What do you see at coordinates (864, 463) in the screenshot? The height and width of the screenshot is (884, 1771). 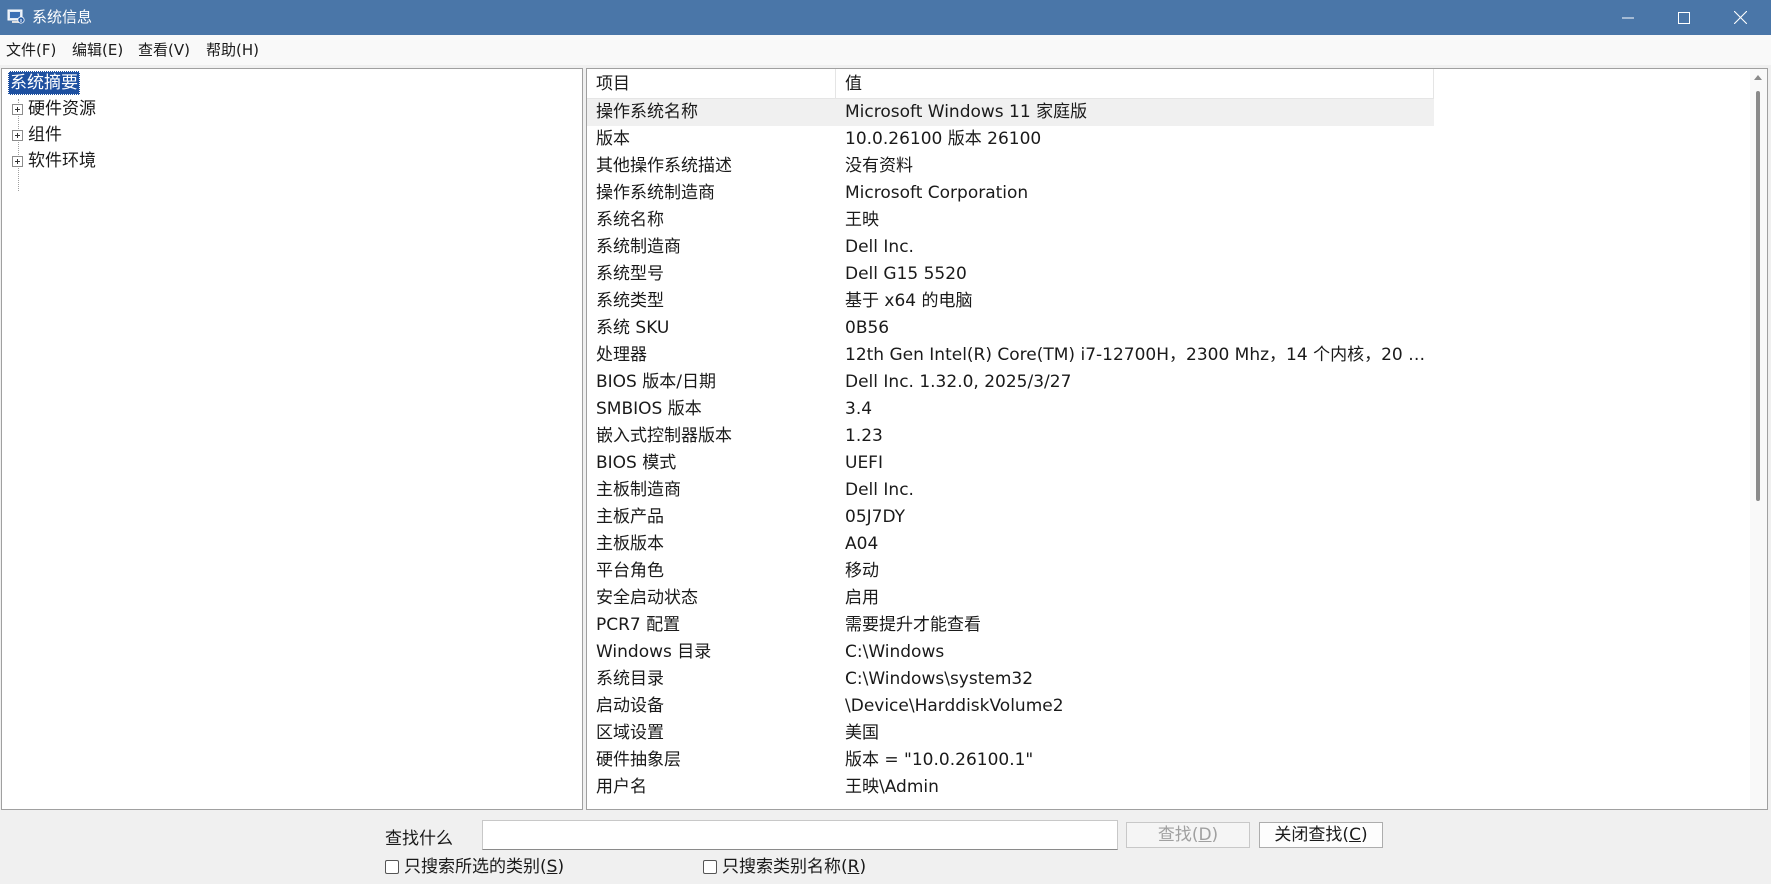 I see `cell-value: UEFI` at bounding box center [864, 463].